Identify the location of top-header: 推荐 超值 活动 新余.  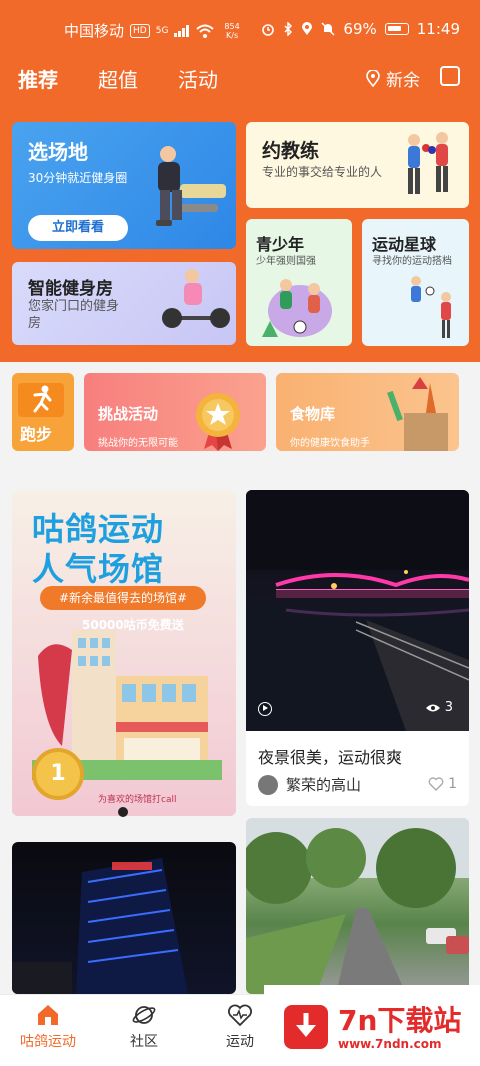
(240, 84).